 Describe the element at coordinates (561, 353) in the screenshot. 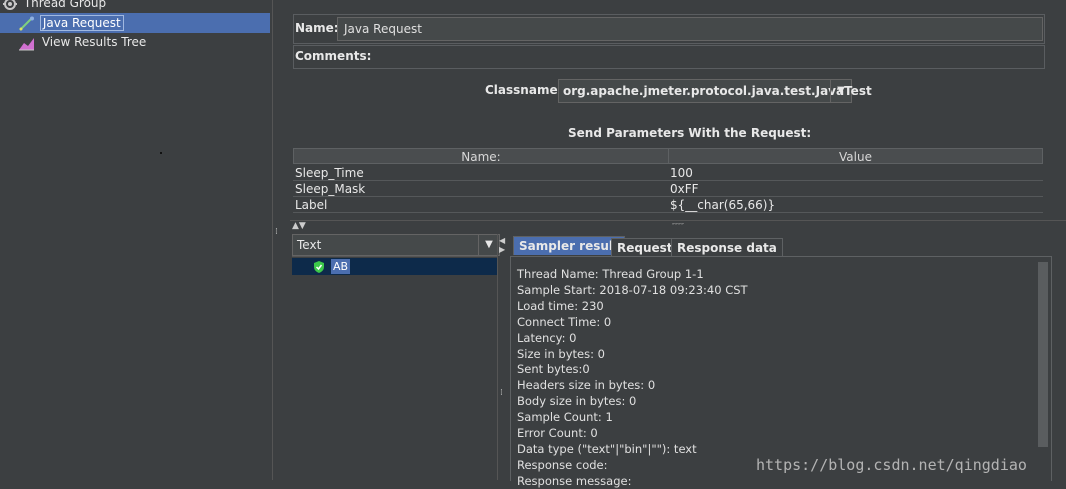

I see `result-line: Size in bytes: 0` at that location.